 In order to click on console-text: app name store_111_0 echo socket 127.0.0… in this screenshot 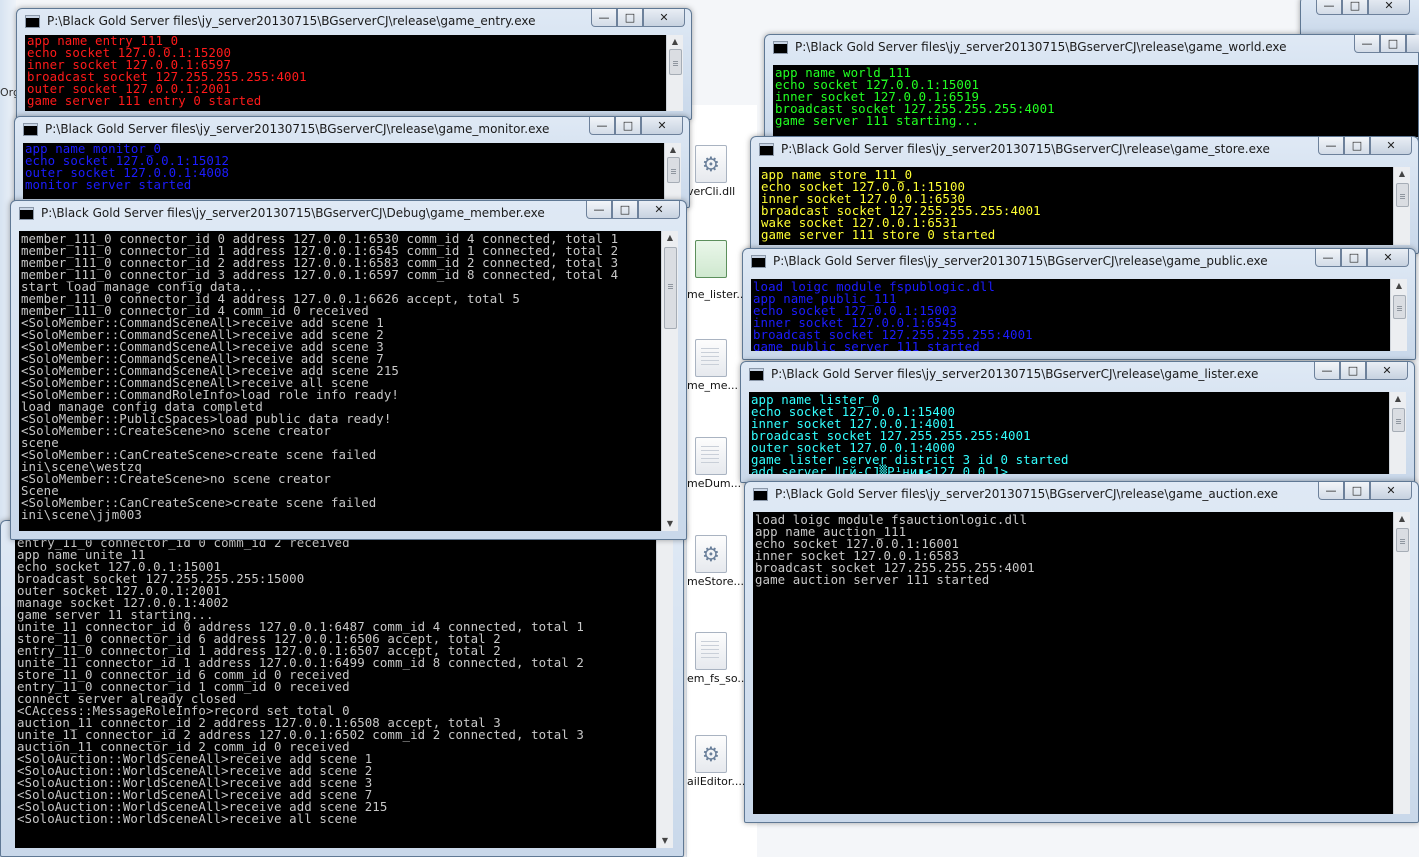, I will do `click(901, 205)`.